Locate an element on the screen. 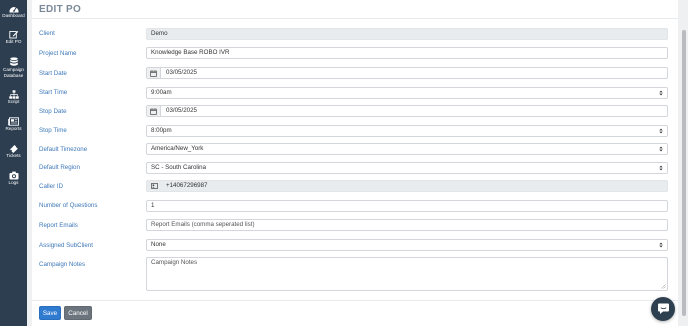  sidebar-item-label: Dashboard is located at coordinates (13, 15).